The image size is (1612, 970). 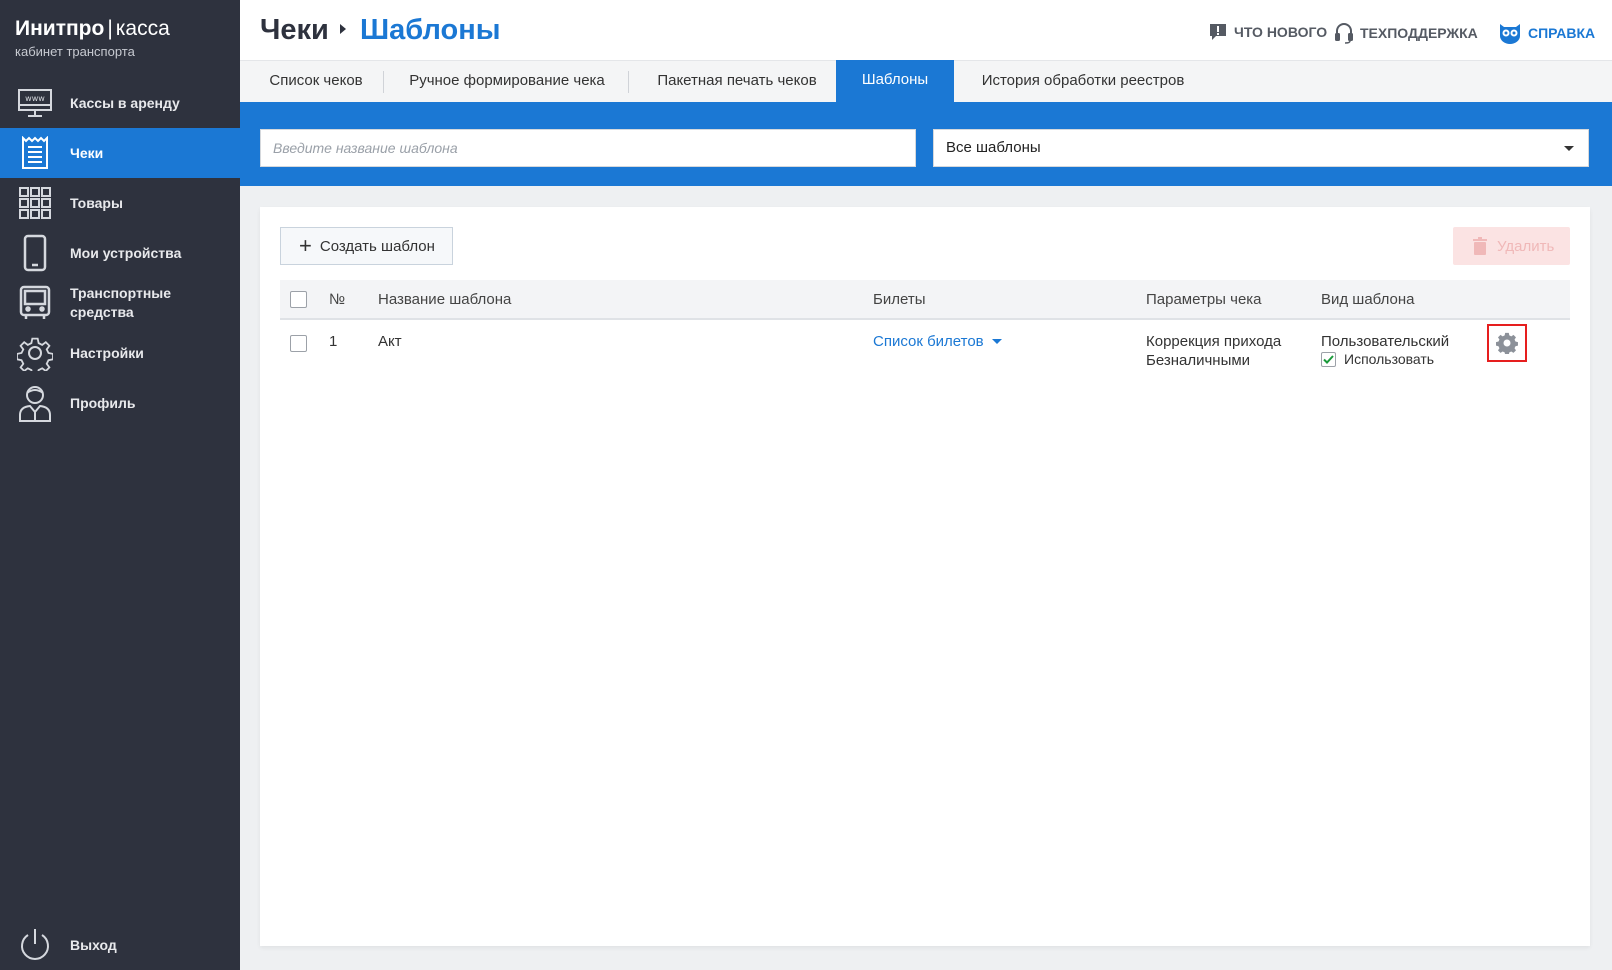 I want to click on template-settings-button, so click(x=1507, y=343).